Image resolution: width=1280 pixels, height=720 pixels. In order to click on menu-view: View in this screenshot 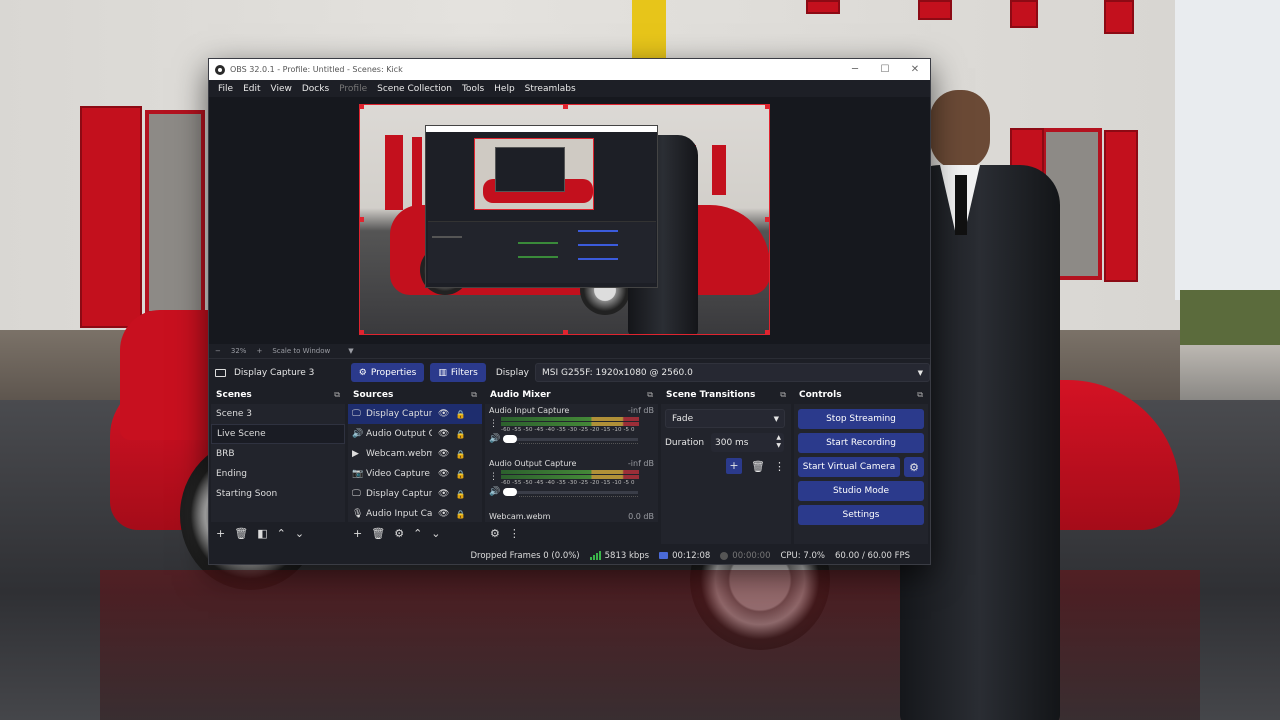, I will do `click(281, 89)`.